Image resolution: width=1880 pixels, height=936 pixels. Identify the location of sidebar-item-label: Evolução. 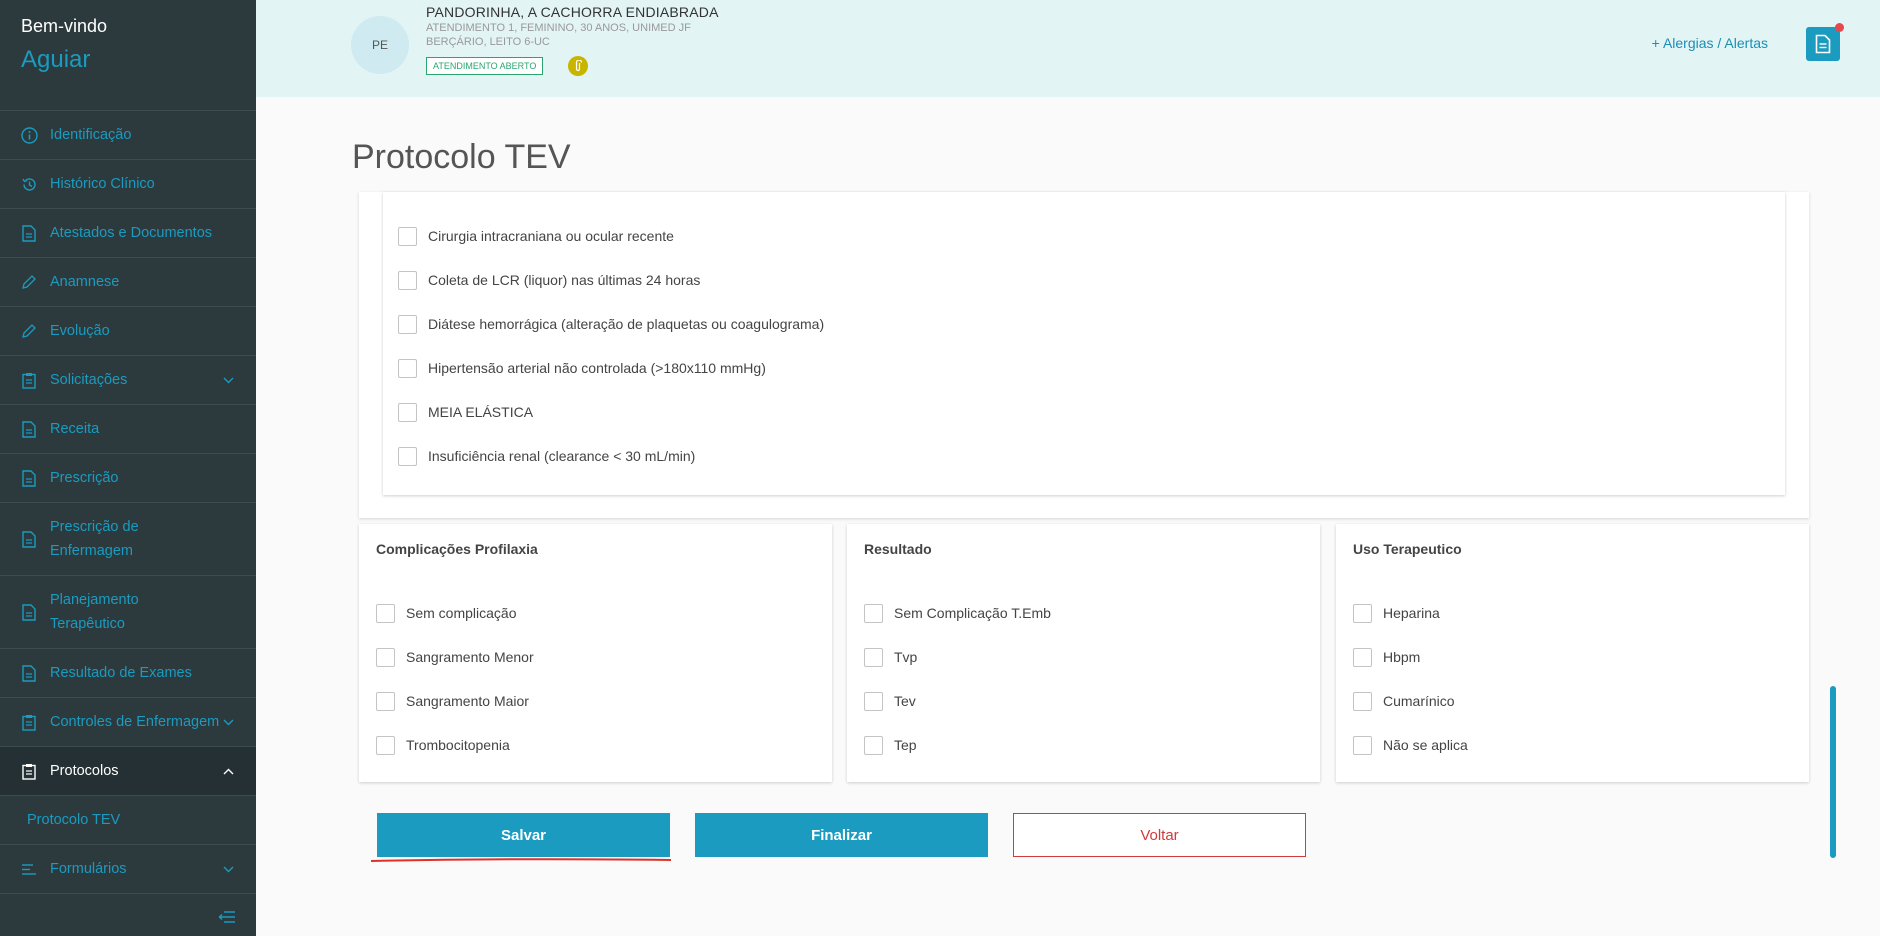
(80, 331).